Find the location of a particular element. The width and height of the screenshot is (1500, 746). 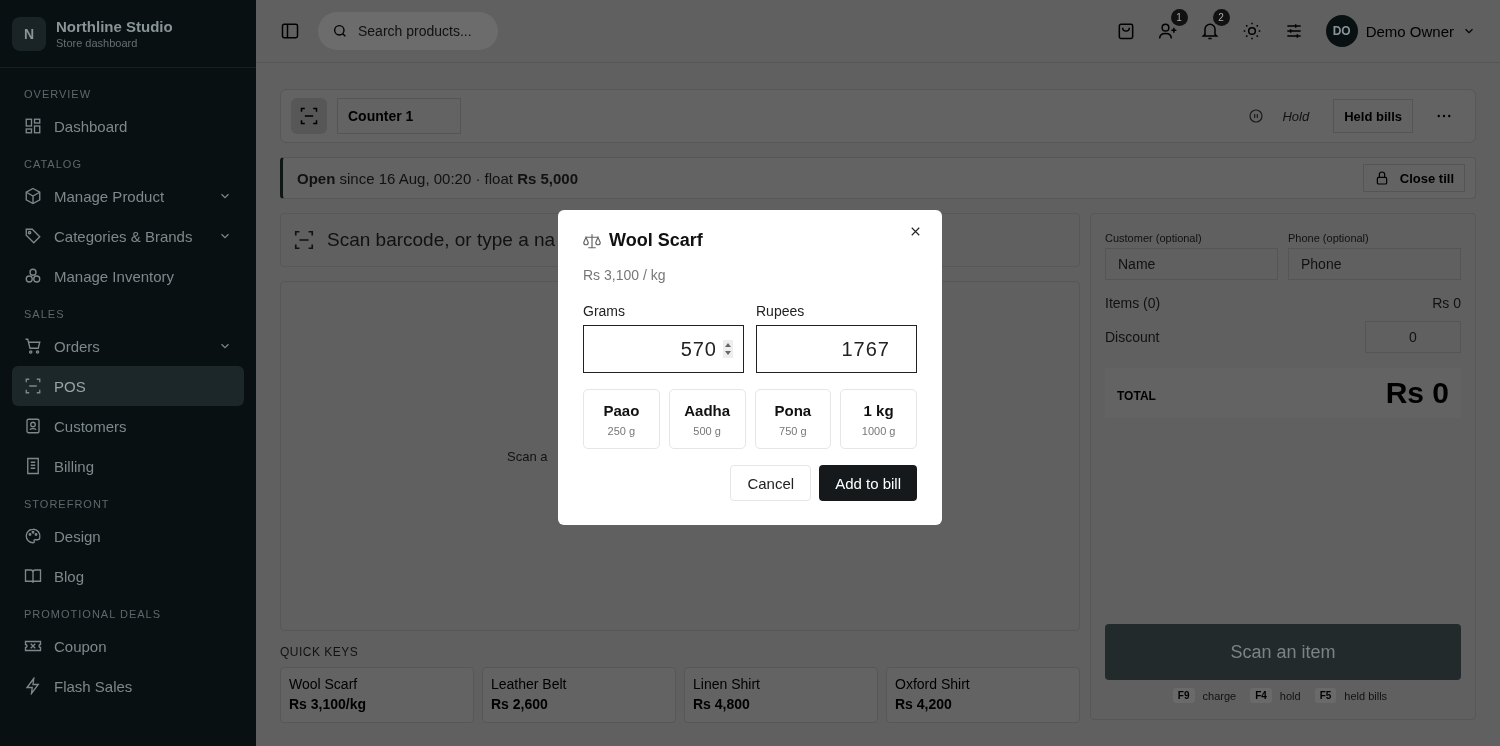

field-label: Grams is located at coordinates (604, 311).